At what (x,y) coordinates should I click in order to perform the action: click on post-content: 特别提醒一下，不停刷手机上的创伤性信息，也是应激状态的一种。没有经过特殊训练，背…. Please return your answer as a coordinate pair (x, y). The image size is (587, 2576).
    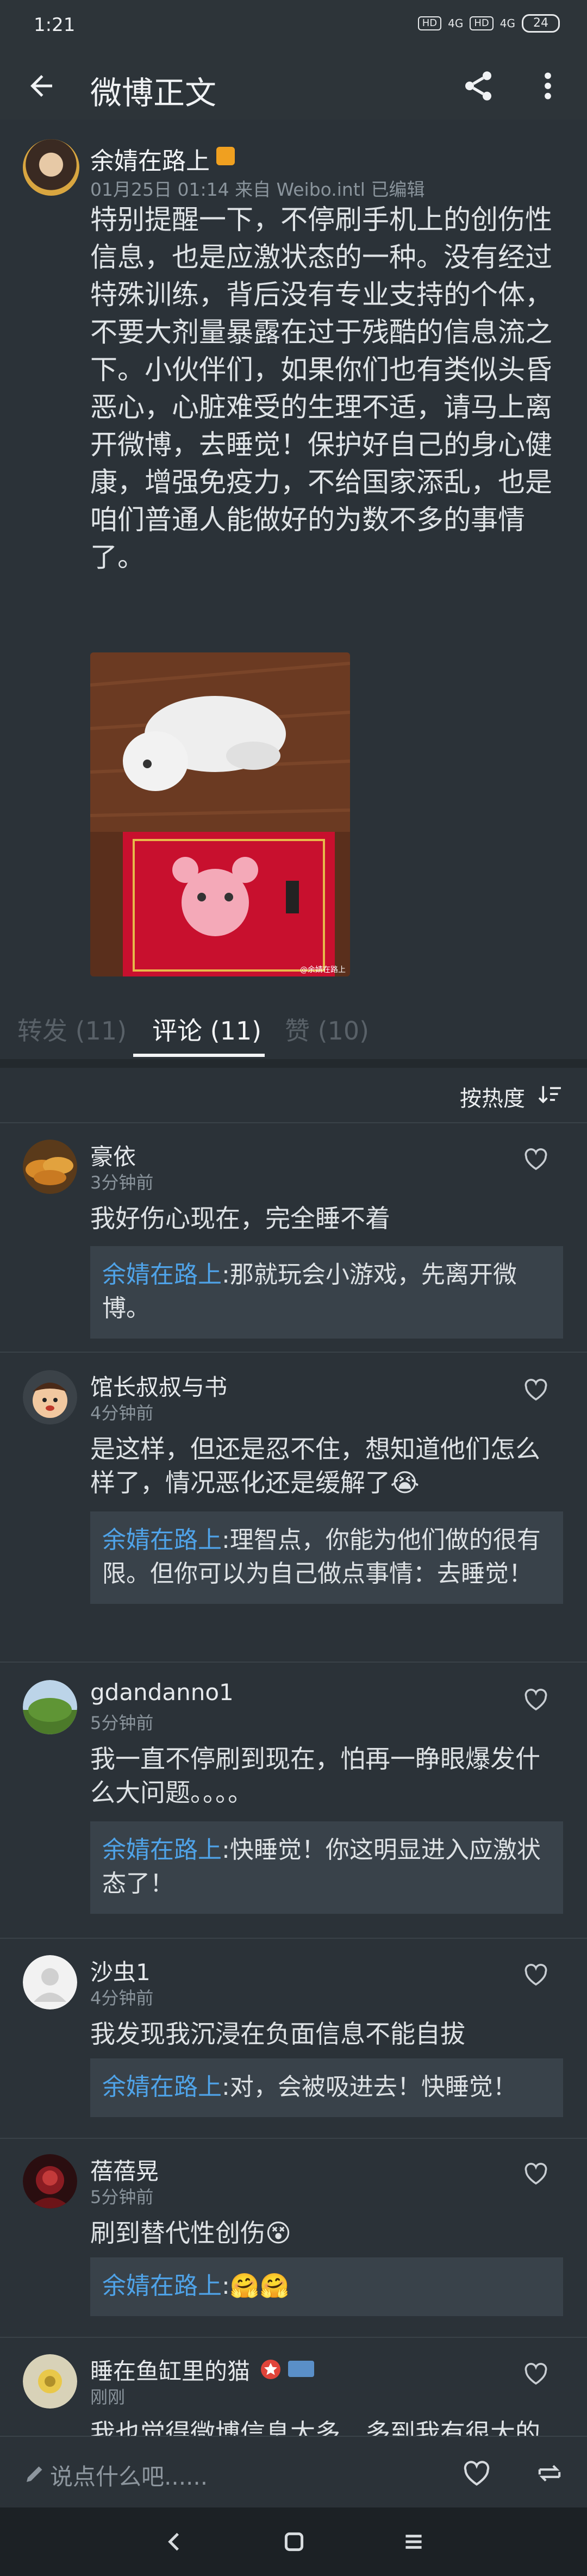
    Looking at the image, I should click on (321, 388).